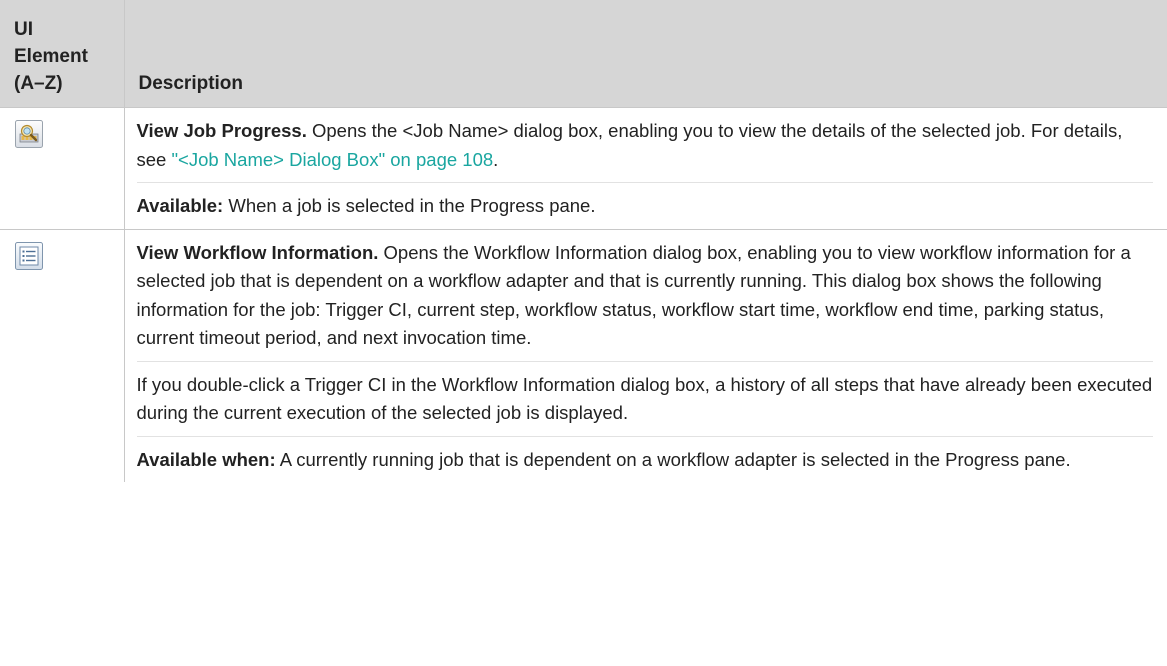 The width and height of the screenshot is (1167, 666). What do you see at coordinates (206, 459) in the screenshot?
I see `availability-label: Available when:` at bounding box center [206, 459].